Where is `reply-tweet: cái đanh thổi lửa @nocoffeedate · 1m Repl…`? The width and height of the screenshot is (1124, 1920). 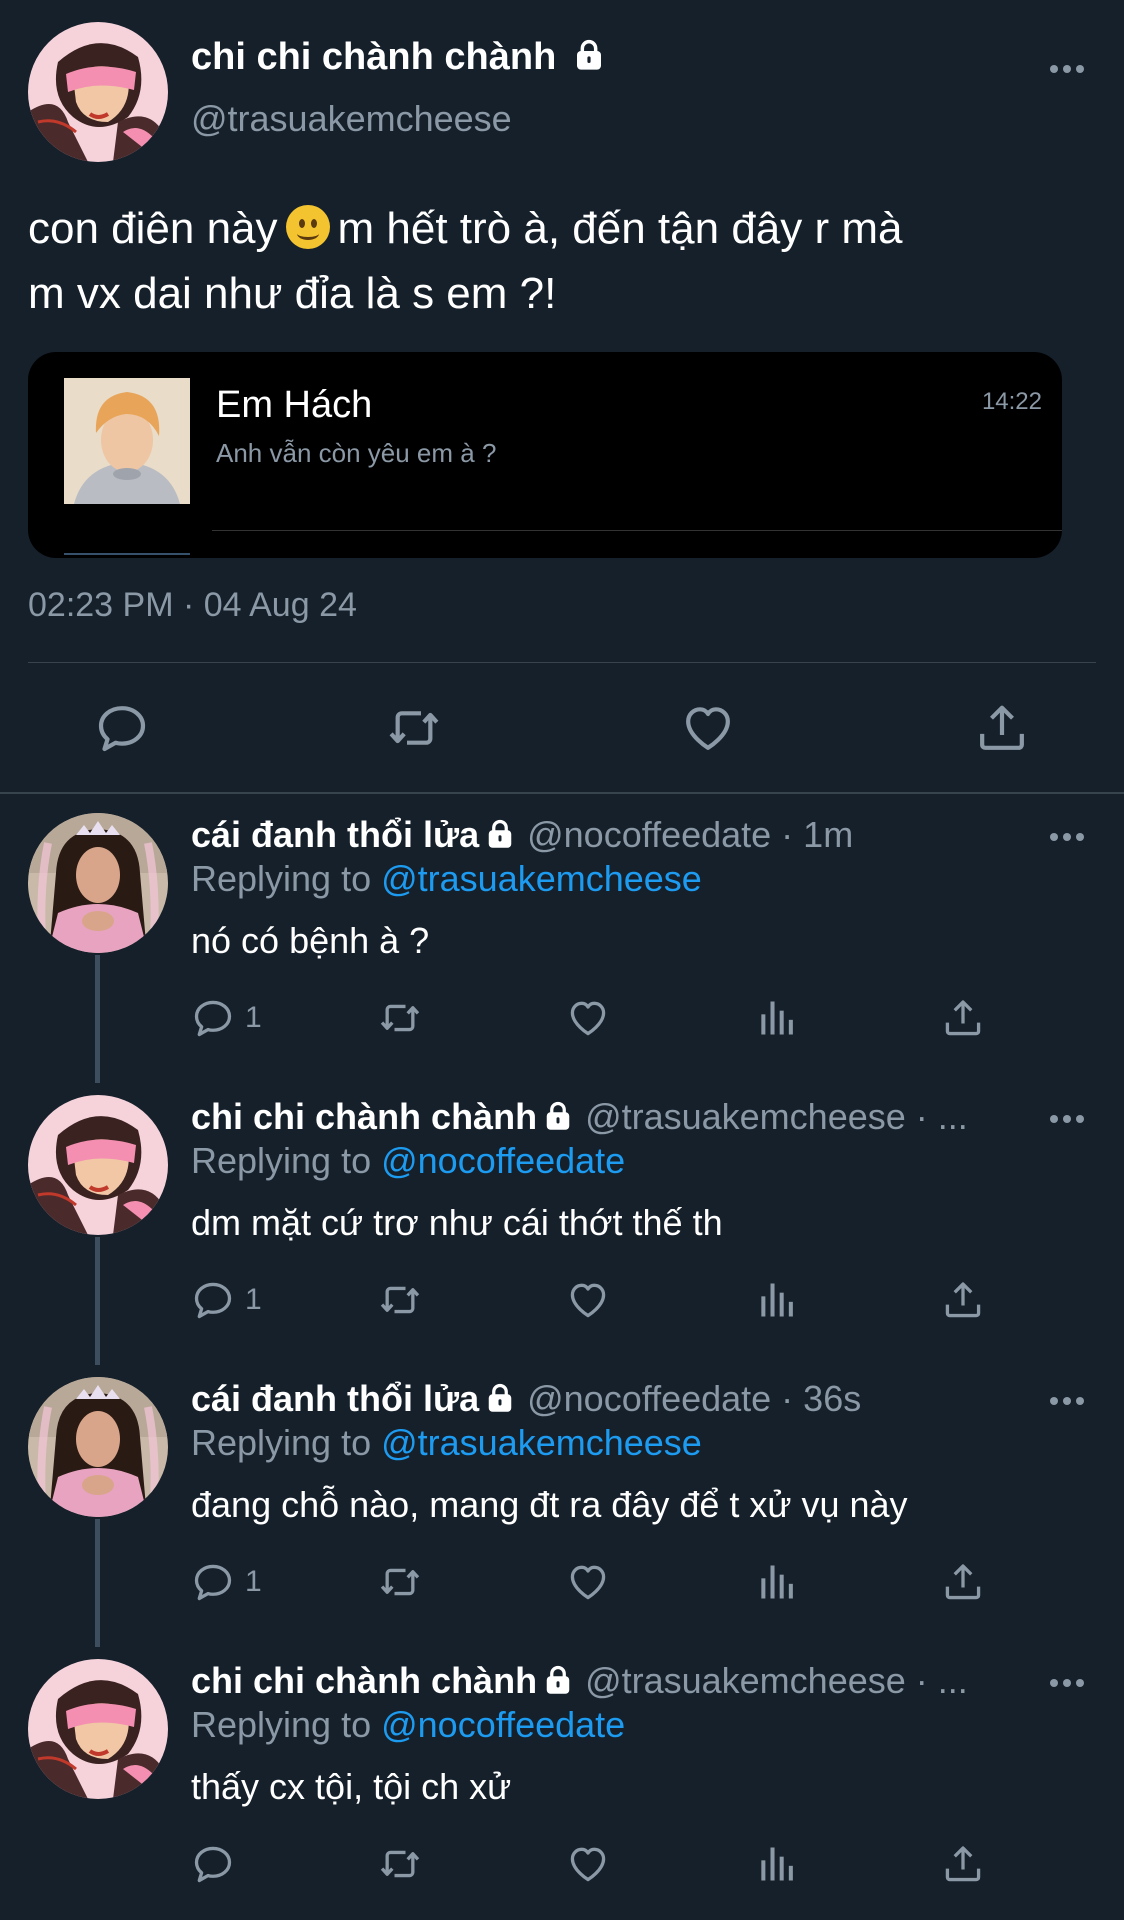
reply-tweet: cái đanh thổi lửa @nocoffeedate · 1m Repl… is located at coordinates (562, 936).